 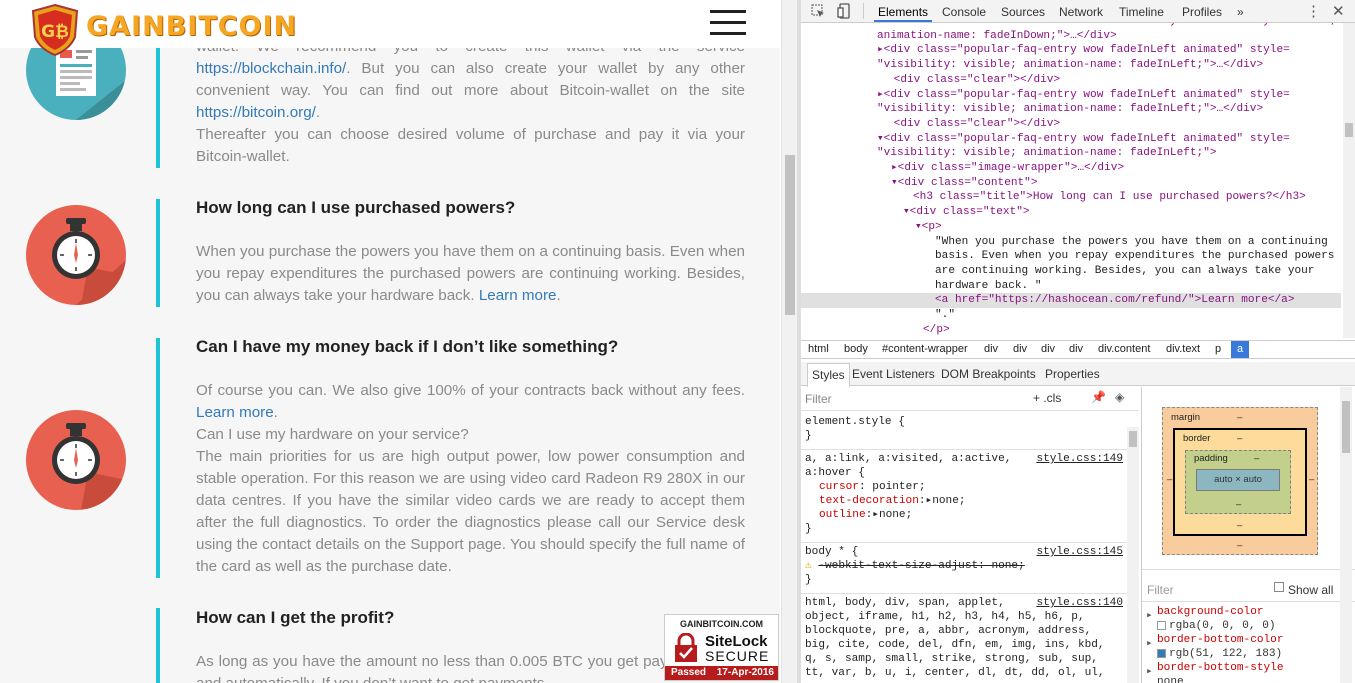 I want to click on more-tabs-icon: », so click(x=1240, y=12).